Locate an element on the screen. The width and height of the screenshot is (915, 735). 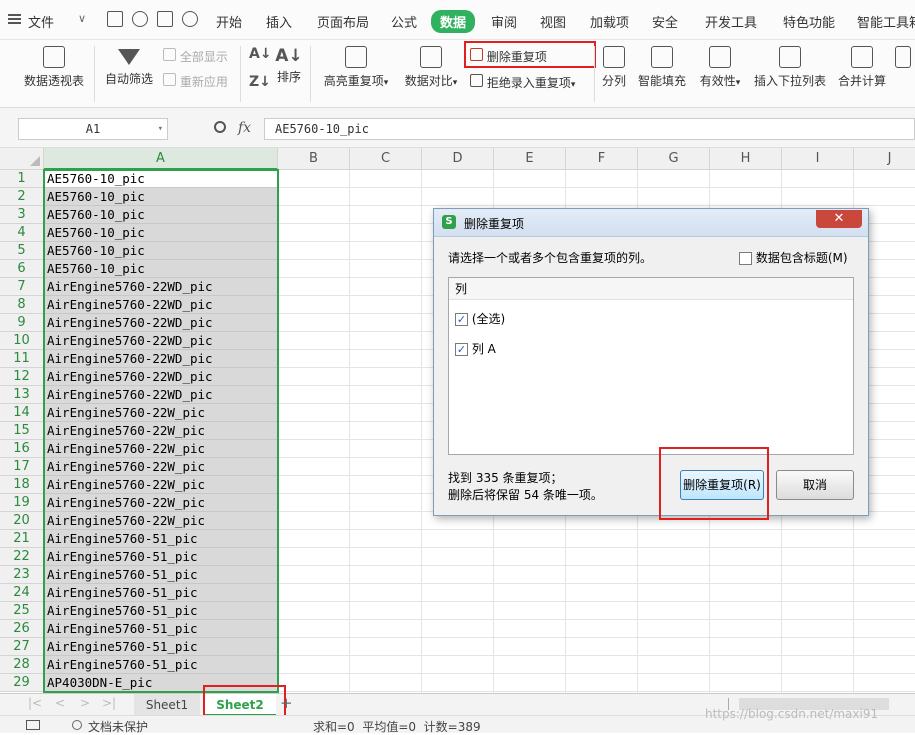
doc-protection-status: 文档未保护 is located at coordinates (118, 726).